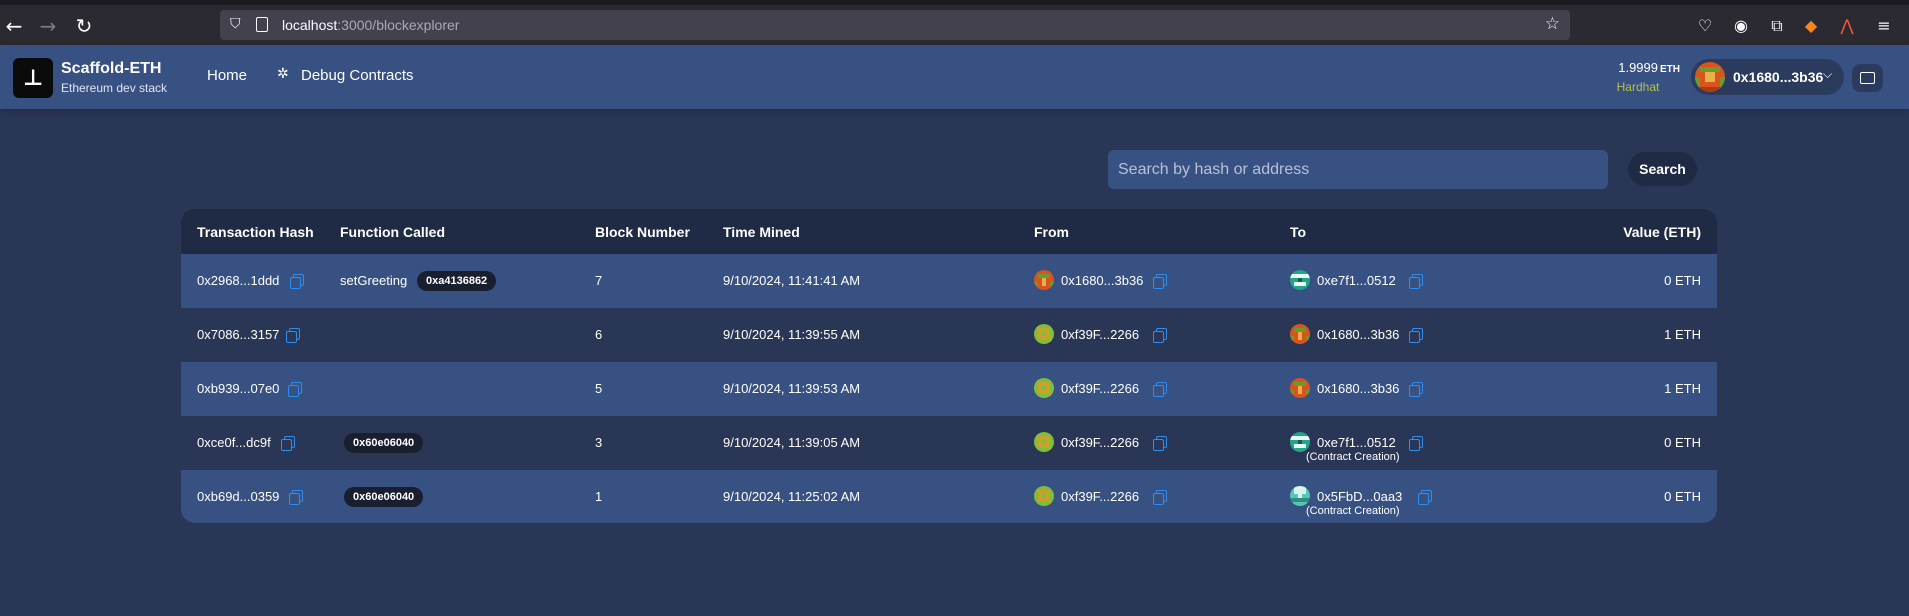 The image size is (1909, 616). What do you see at coordinates (598, 334) in the screenshot?
I see `block-number-link: 6` at bounding box center [598, 334].